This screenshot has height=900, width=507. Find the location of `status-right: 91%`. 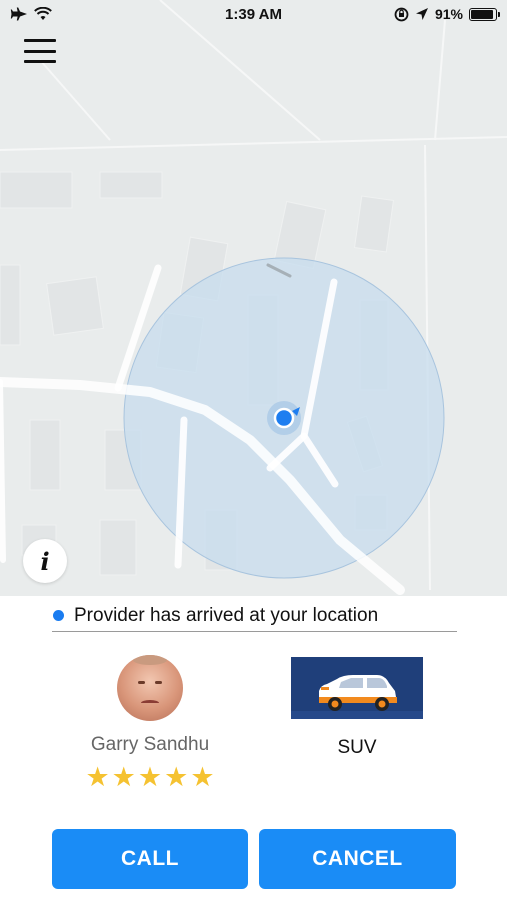

status-right: 91% is located at coordinates (447, 14).